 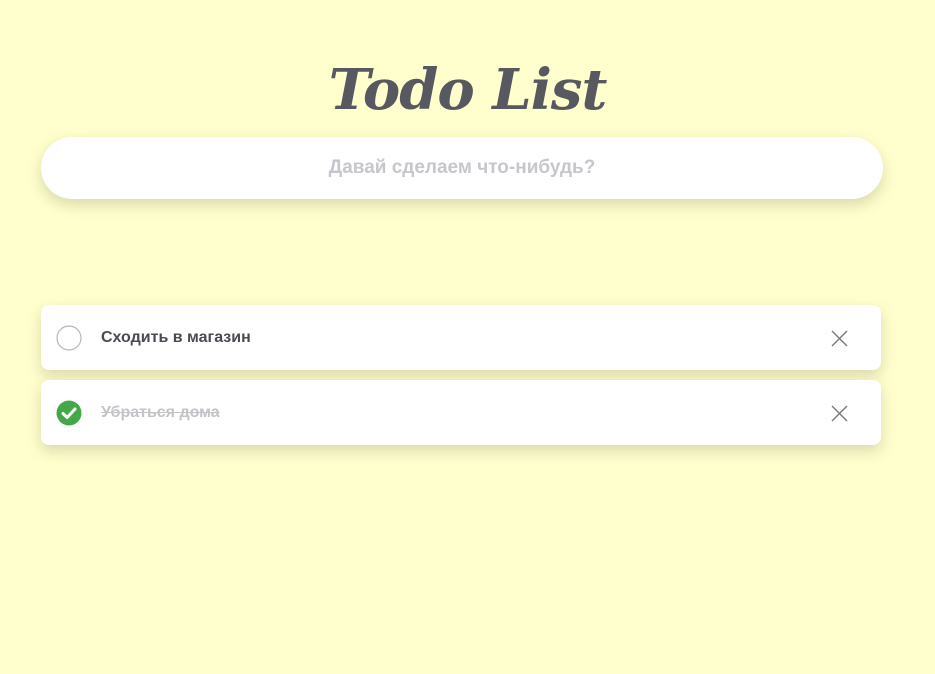 What do you see at coordinates (160, 412) in the screenshot?
I see `todo-label: Убраться дома` at bounding box center [160, 412].